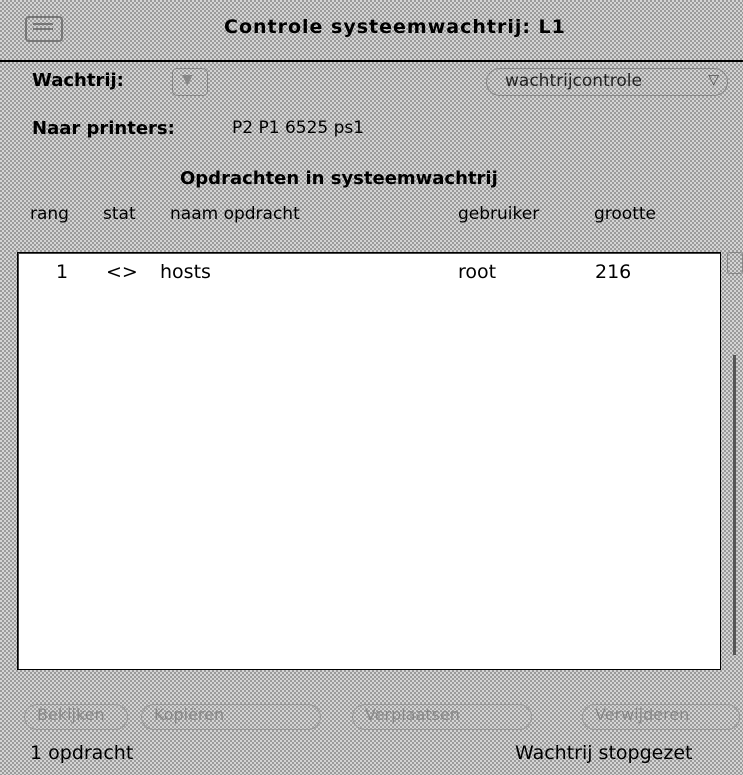 The image size is (743, 775). Describe the element at coordinates (713, 80) in the screenshot. I see `chevron-down-icon: ▽` at that location.